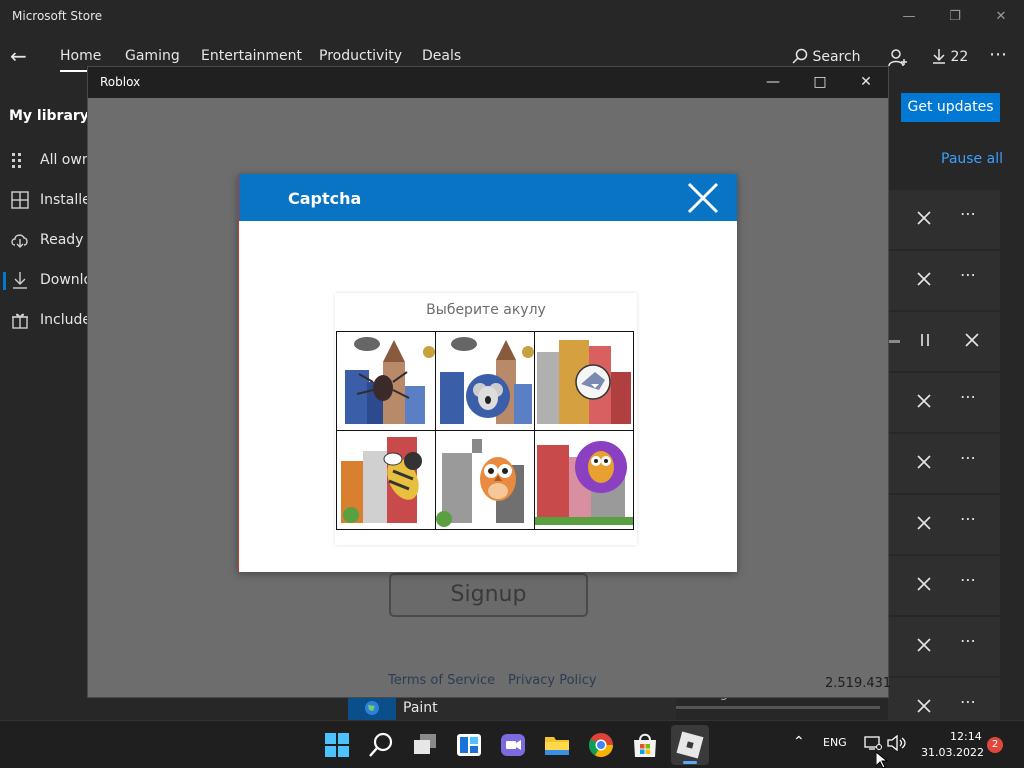 This screenshot has width=1024, height=768. What do you see at coordinates (950, 56) in the screenshot?
I see `downloads-button: 22` at bounding box center [950, 56].